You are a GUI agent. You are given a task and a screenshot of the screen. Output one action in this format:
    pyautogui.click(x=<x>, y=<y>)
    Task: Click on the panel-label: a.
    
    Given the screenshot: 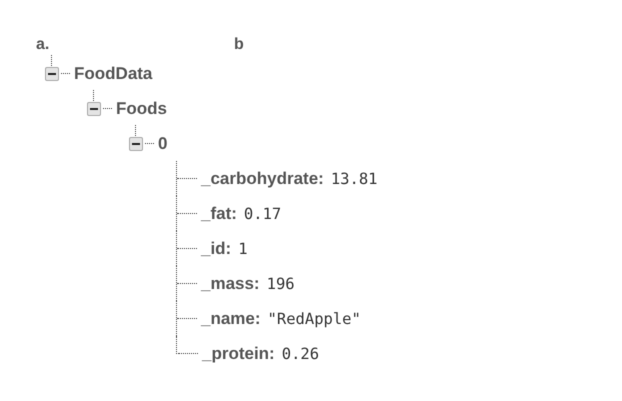 What is the action you would take?
    pyautogui.click(x=43, y=45)
    